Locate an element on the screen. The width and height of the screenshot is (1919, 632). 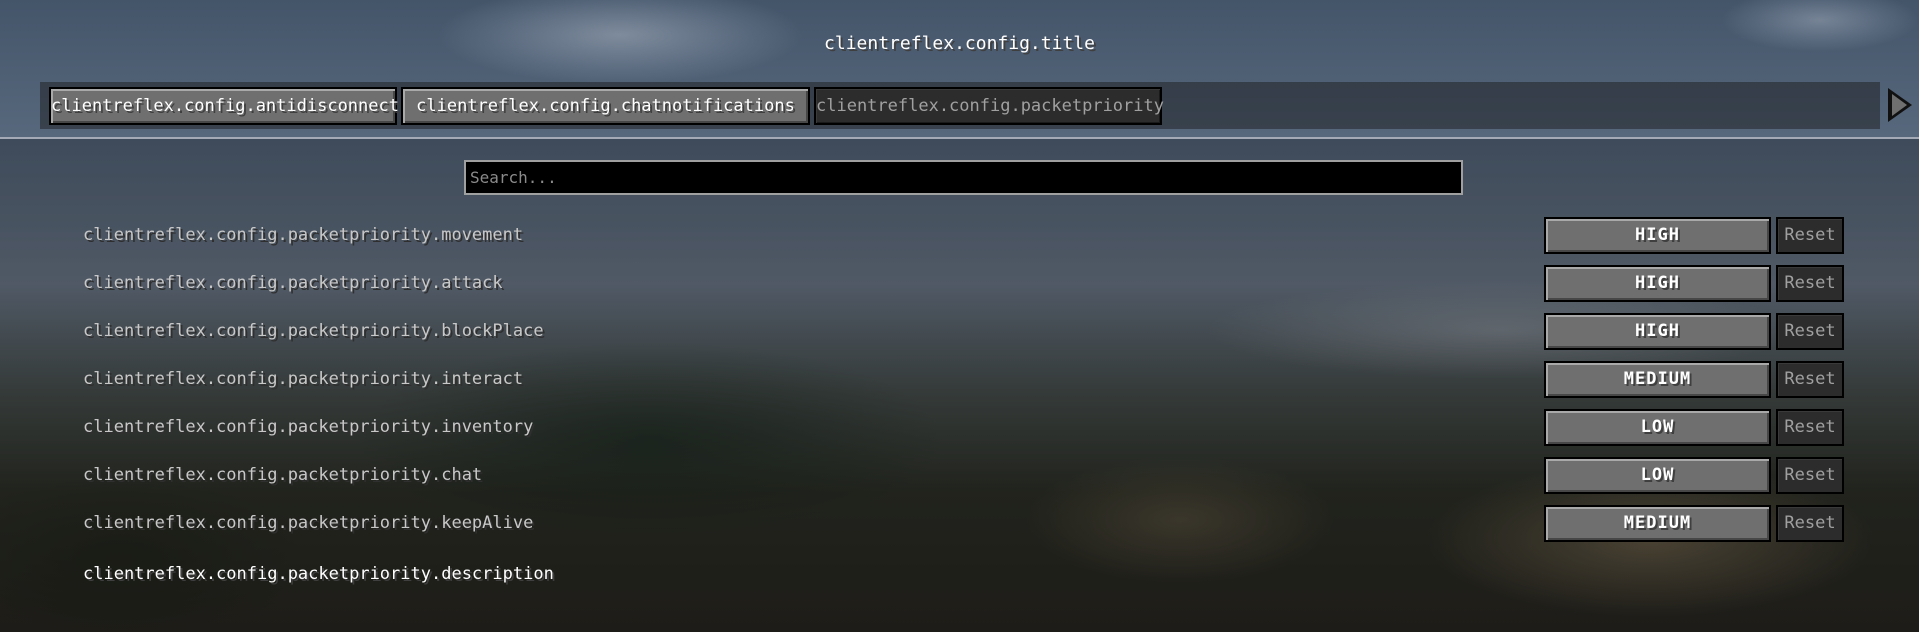
tab-antidisconnect: clientreflex.config.antidisconnect is located at coordinates (224, 106).